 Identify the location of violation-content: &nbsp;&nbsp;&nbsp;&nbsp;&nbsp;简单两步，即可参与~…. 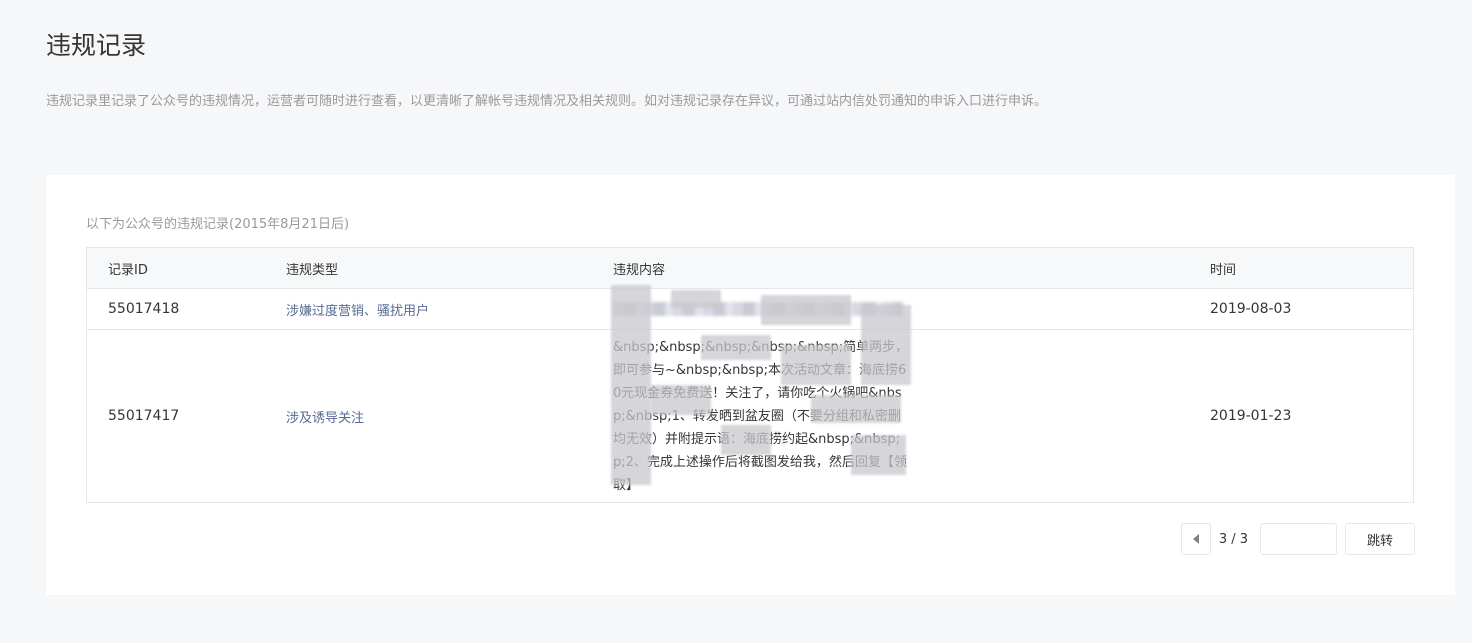
(761, 416).